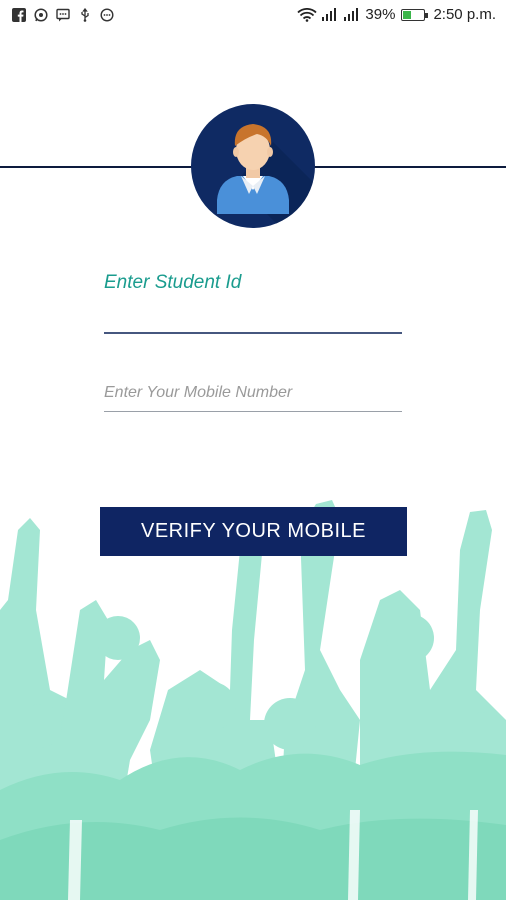 This screenshot has height=900, width=506. What do you see at coordinates (407, 14) in the screenshot?
I see `battery-level` at bounding box center [407, 14].